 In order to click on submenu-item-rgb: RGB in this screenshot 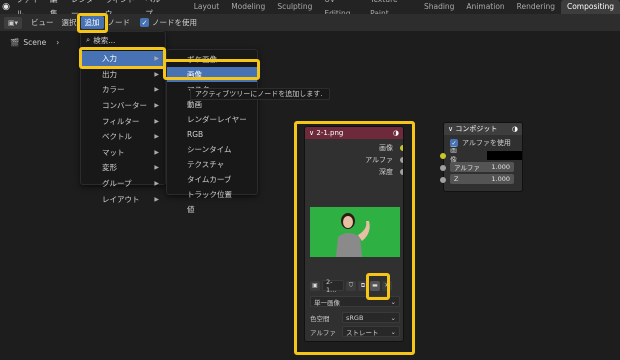, I will do `click(212, 134)`.